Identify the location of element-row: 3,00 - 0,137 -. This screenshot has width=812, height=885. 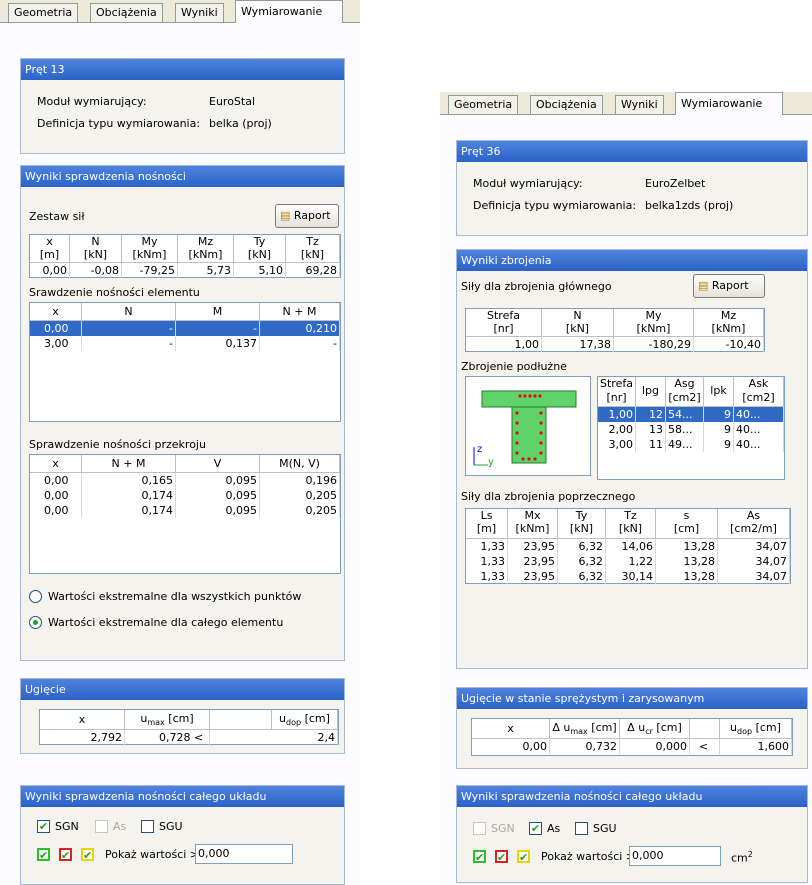
(185, 343).